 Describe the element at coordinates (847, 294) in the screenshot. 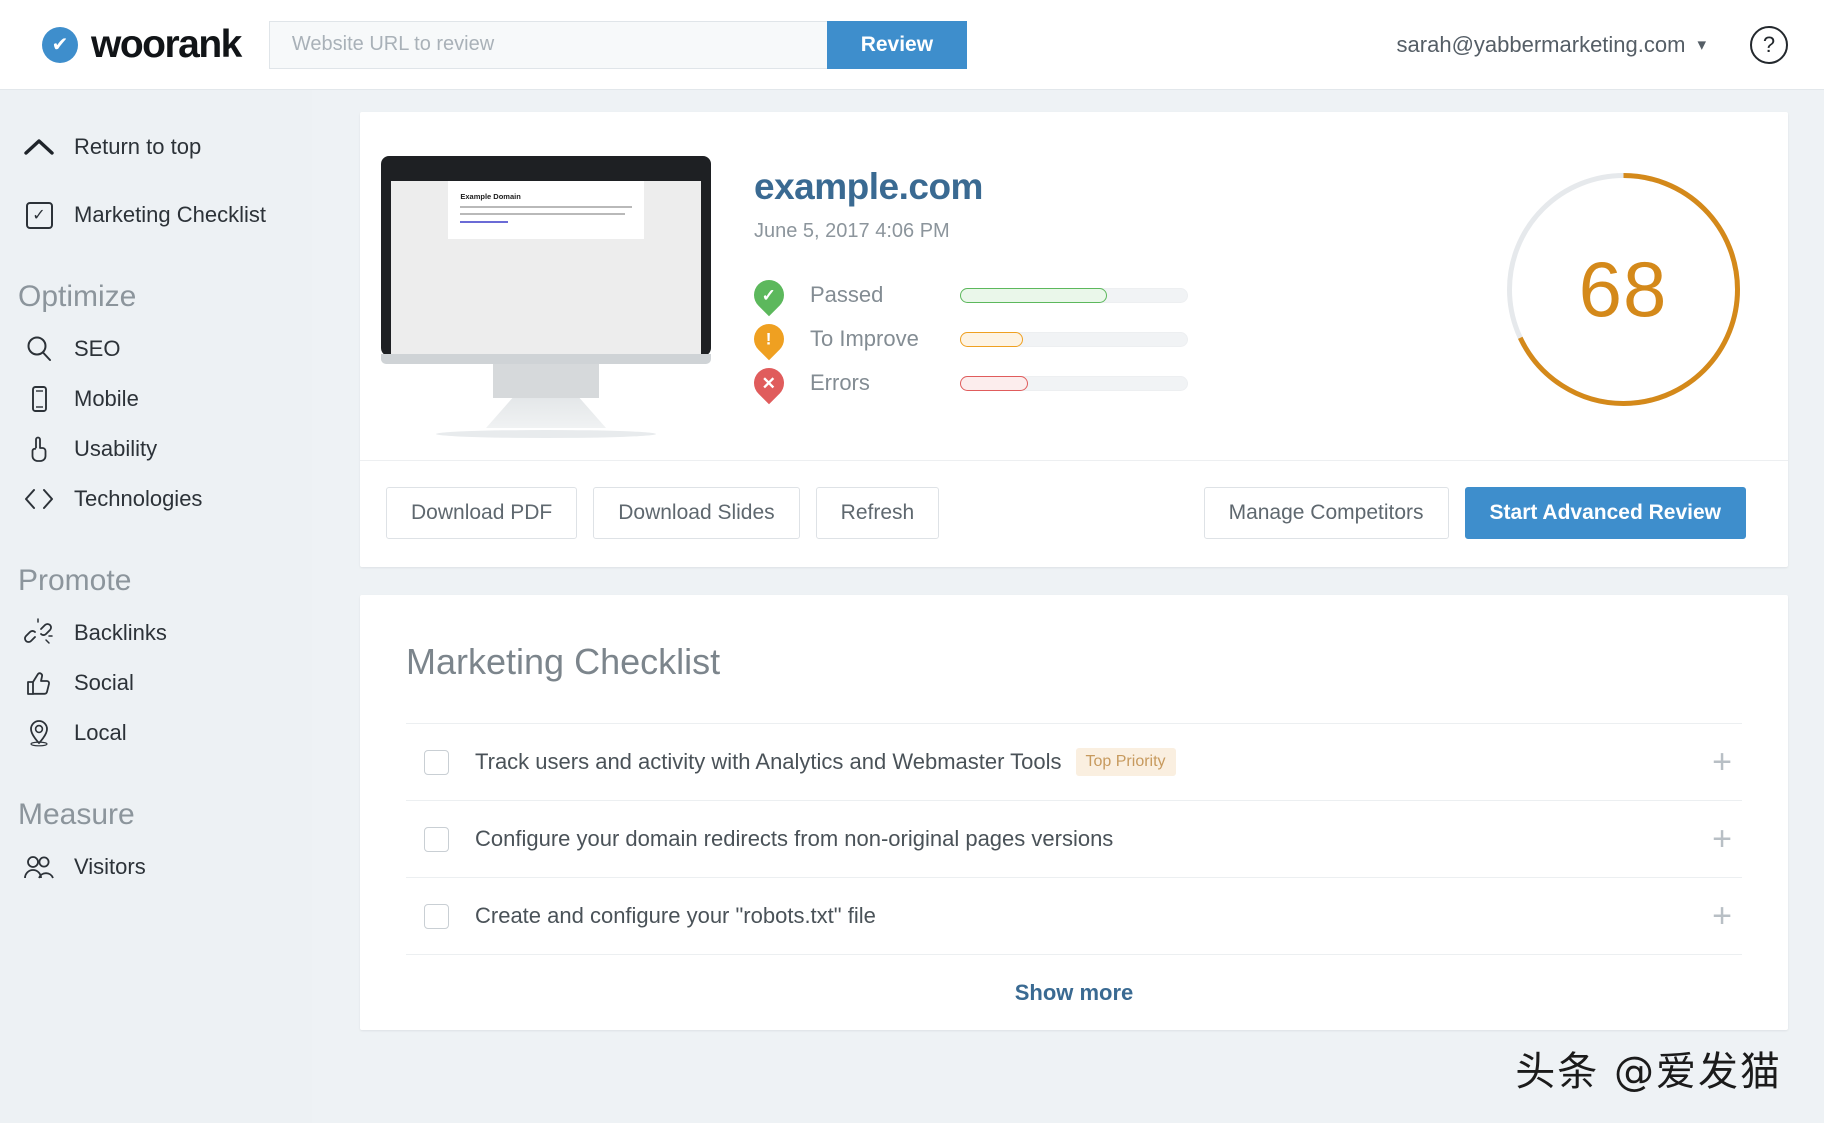

I see `stat-label: Passed` at that location.